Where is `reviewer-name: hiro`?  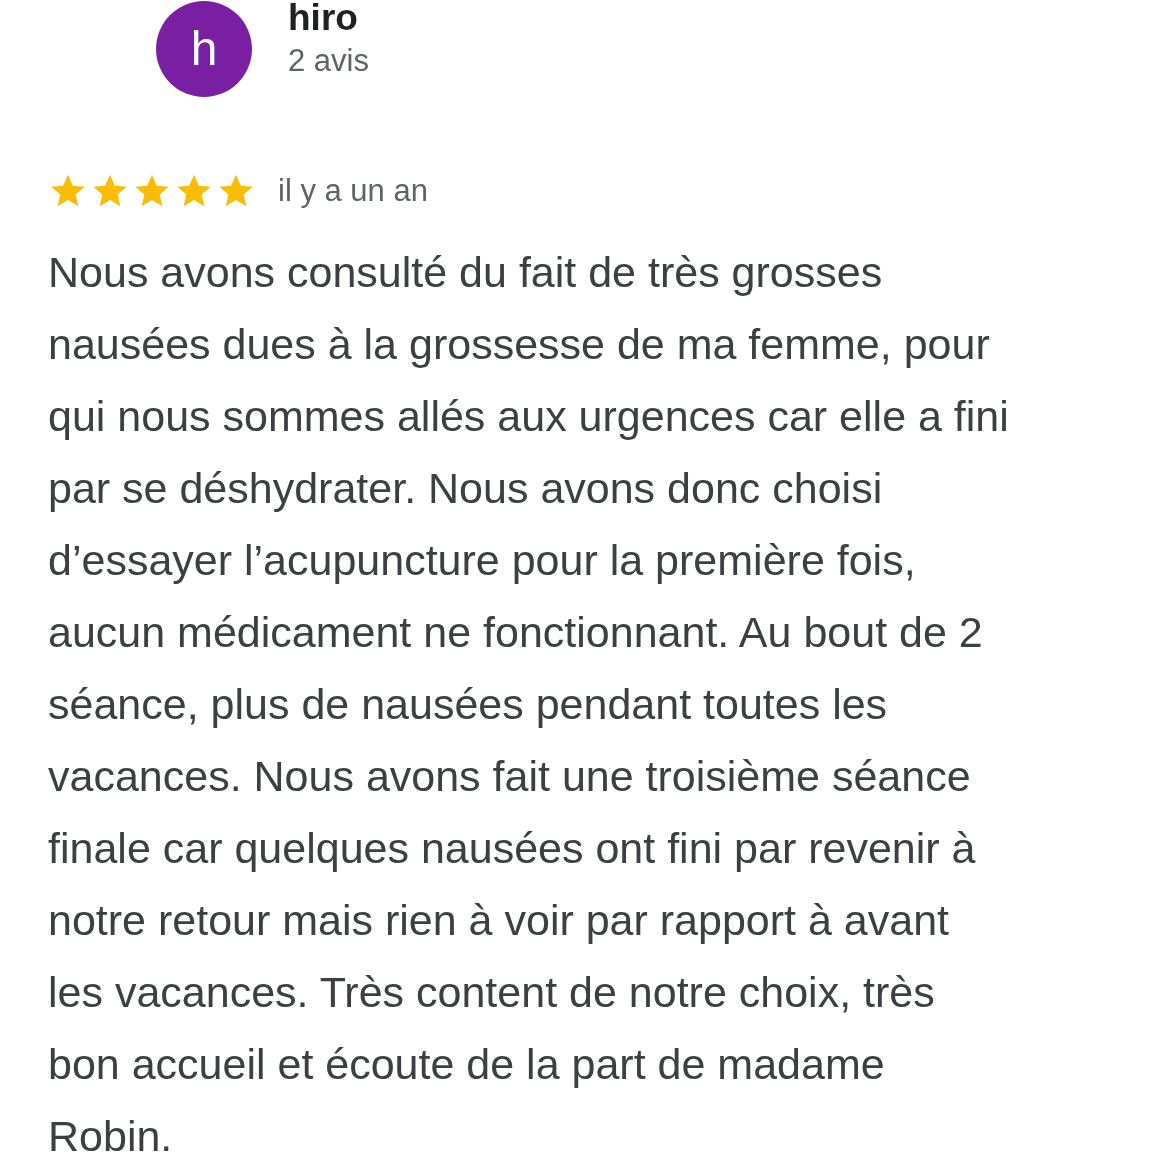 reviewer-name: hiro is located at coordinates (323, 20).